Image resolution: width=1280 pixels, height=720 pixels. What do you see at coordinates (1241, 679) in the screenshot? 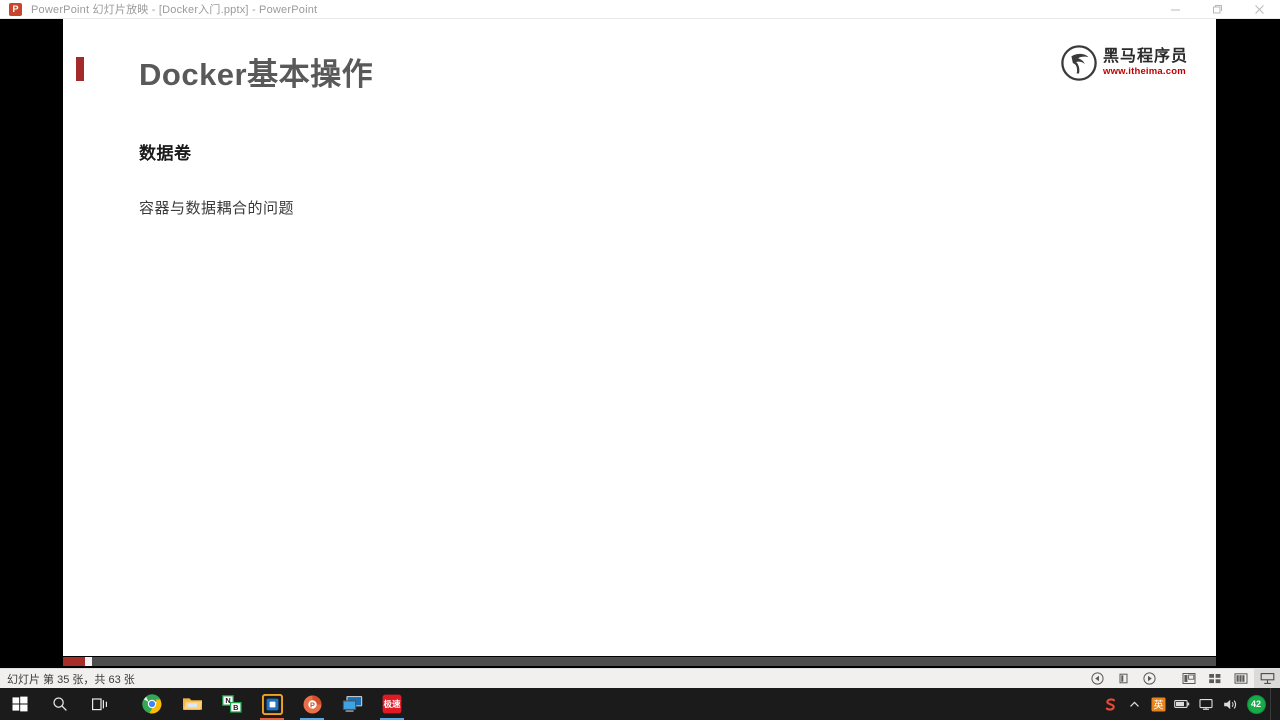
I see `reading-view-button` at bounding box center [1241, 679].